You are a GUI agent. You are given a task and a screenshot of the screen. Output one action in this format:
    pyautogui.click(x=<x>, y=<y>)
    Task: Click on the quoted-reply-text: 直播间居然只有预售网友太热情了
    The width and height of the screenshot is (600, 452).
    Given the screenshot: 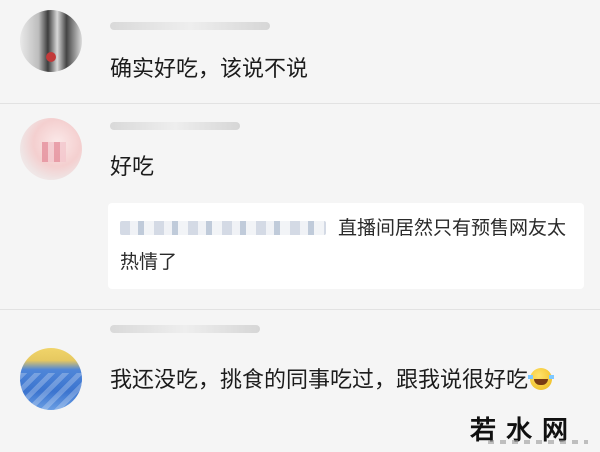 What is the action you would take?
    pyautogui.click(x=343, y=245)
    